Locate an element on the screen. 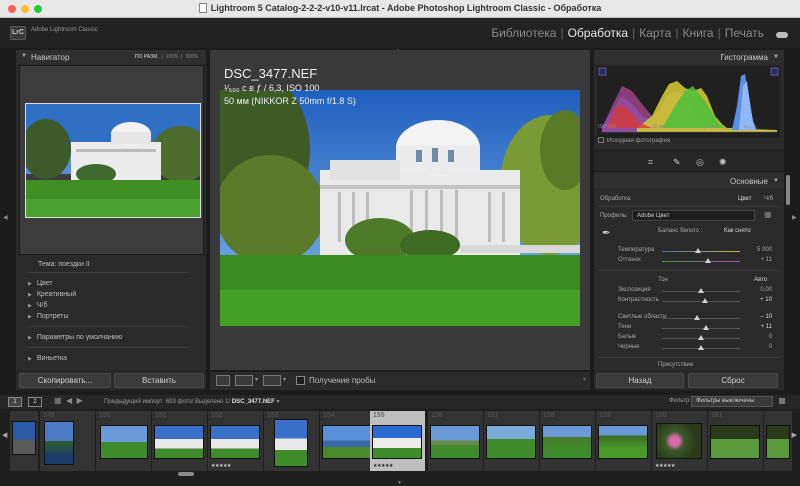 The image size is (800, 486). filmstrip-cell-selected: 155 ★★★★★ is located at coordinates (397, 441).